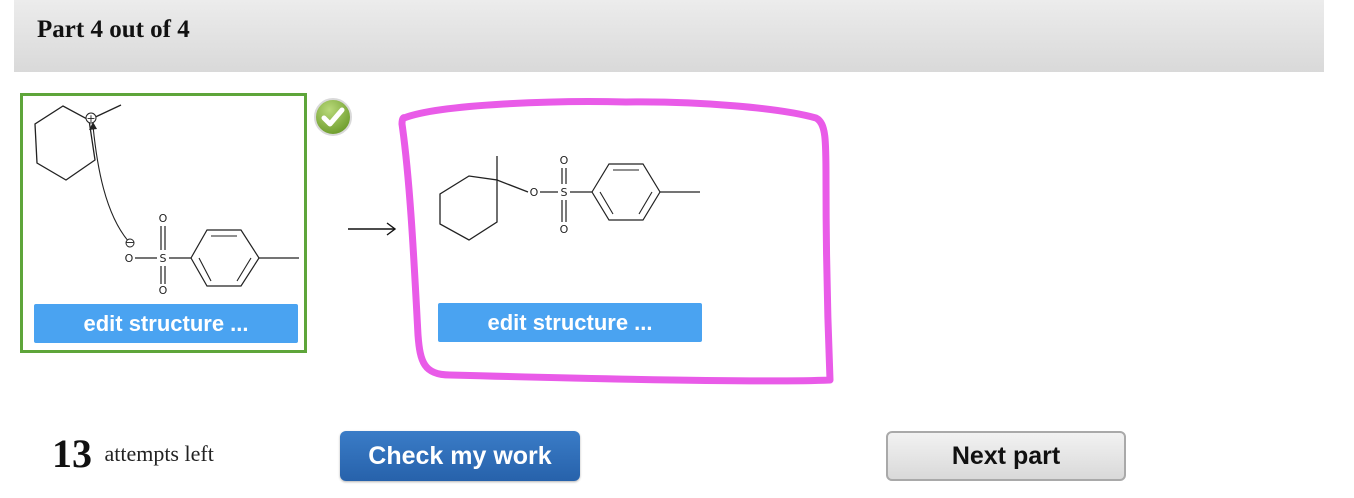 The width and height of the screenshot is (1354, 498). What do you see at coordinates (372, 229) in the screenshot?
I see `right-arrow-icon` at bounding box center [372, 229].